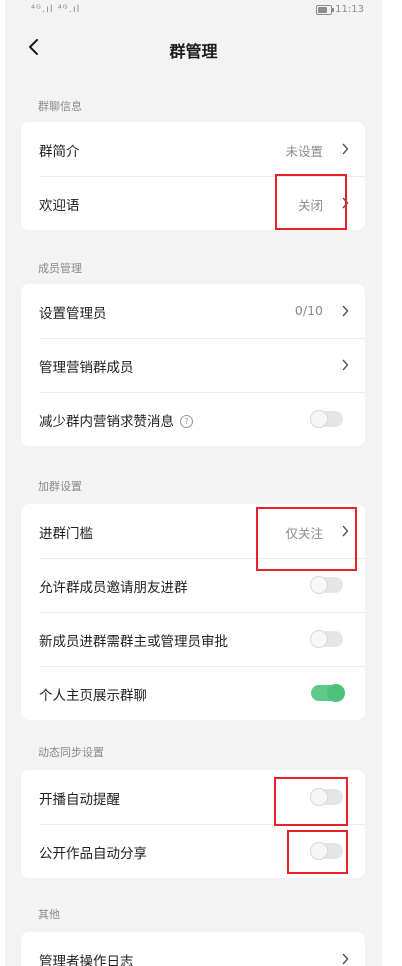 Image resolution: width=402 pixels, height=966 pixels. What do you see at coordinates (311, 202) in the screenshot?
I see `highlight-box-welcome` at bounding box center [311, 202].